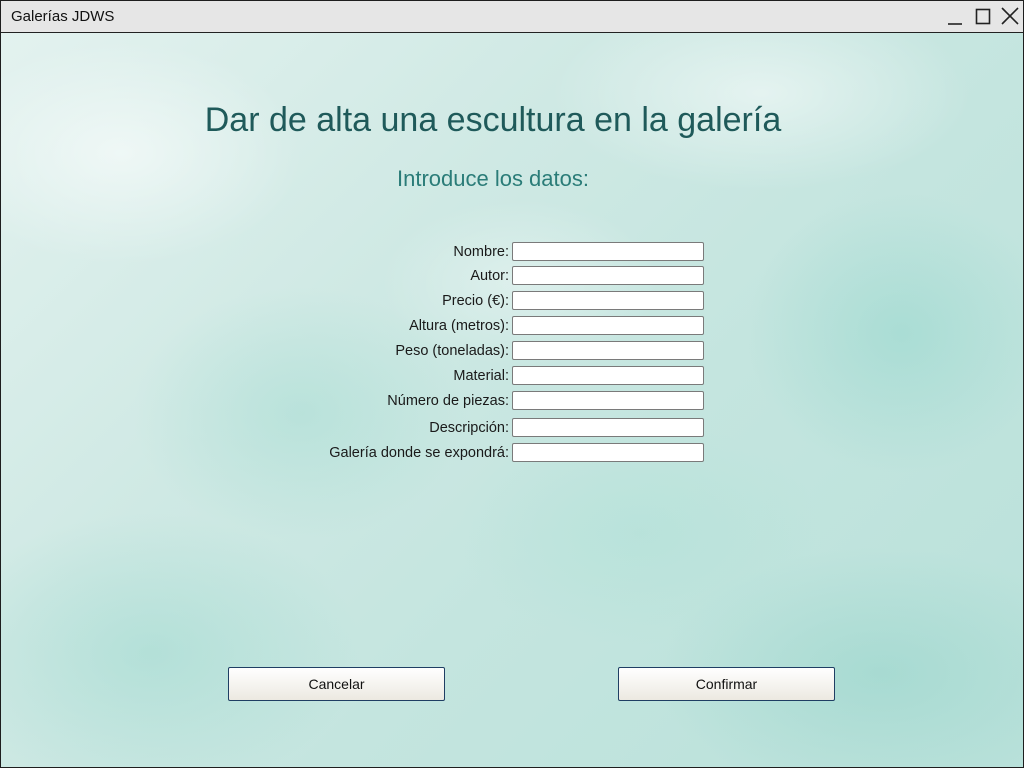 The width and height of the screenshot is (1024, 768). I want to click on author-input, so click(608, 275).